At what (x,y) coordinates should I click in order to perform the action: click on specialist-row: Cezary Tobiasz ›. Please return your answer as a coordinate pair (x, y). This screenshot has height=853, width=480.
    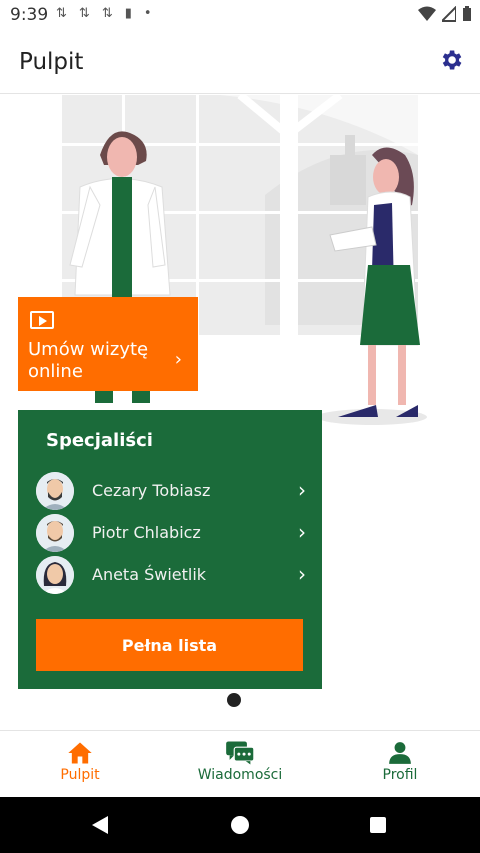
    Looking at the image, I should click on (171, 492).